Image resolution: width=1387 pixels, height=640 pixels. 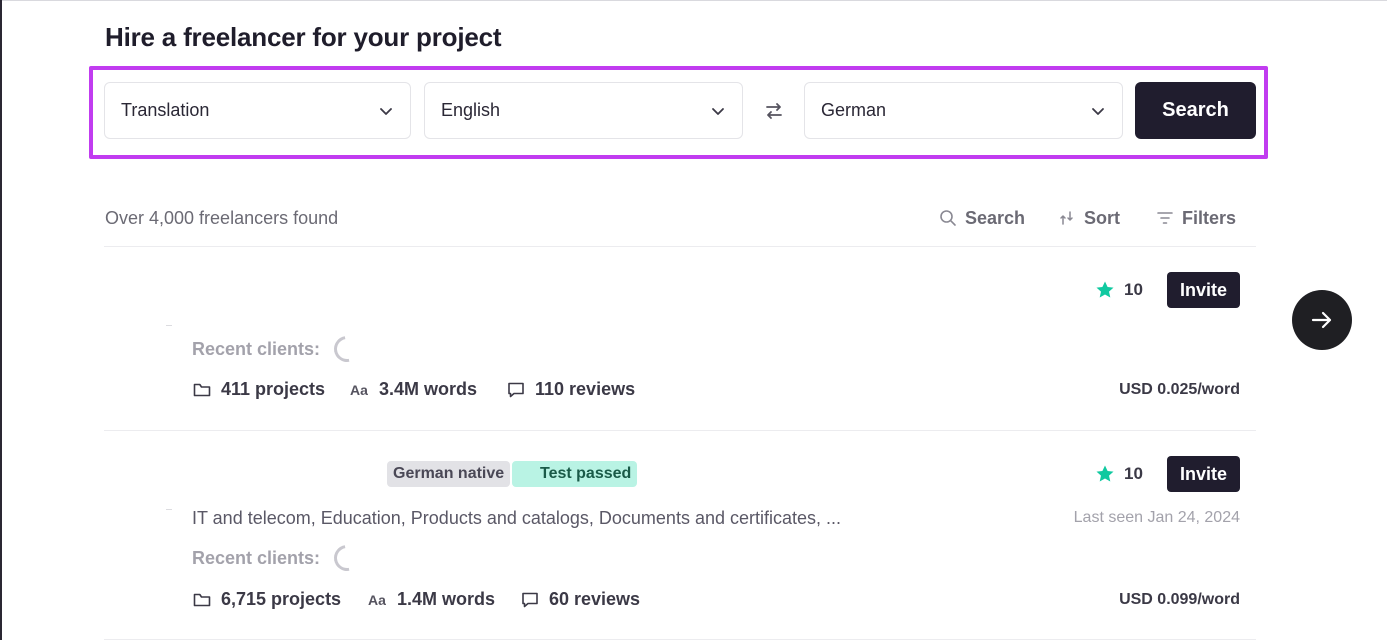 What do you see at coordinates (583, 110) in the screenshot?
I see `source-language-select: English` at bounding box center [583, 110].